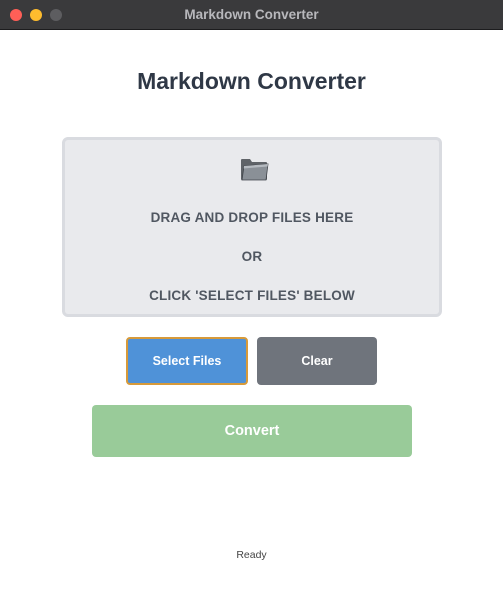 Image resolution: width=503 pixels, height=601 pixels. Describe the element at coordinates (252, 431) in the screenshot. I see `convert-button: Convert` at that location.